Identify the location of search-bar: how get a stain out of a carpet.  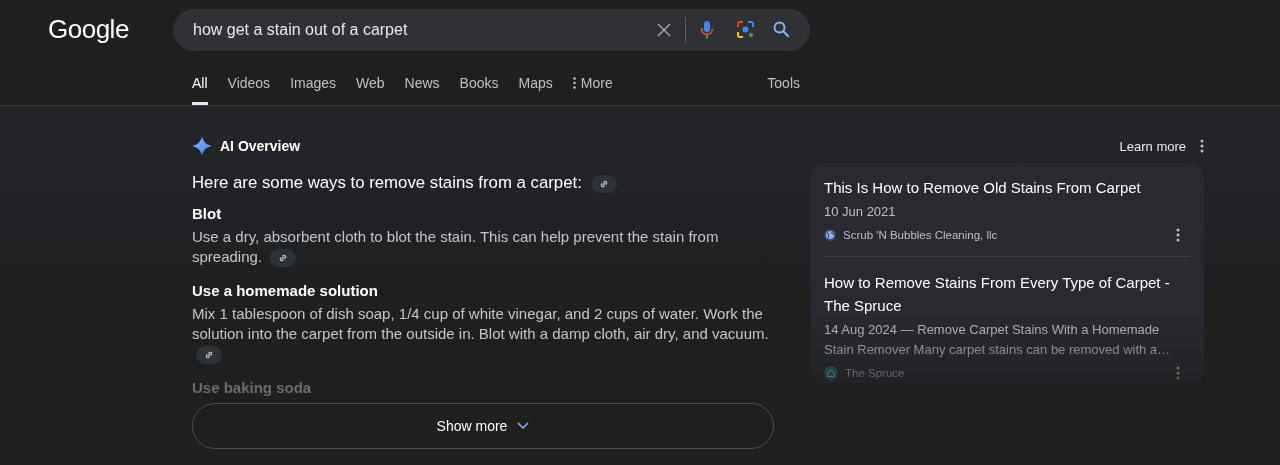
(491, 29).